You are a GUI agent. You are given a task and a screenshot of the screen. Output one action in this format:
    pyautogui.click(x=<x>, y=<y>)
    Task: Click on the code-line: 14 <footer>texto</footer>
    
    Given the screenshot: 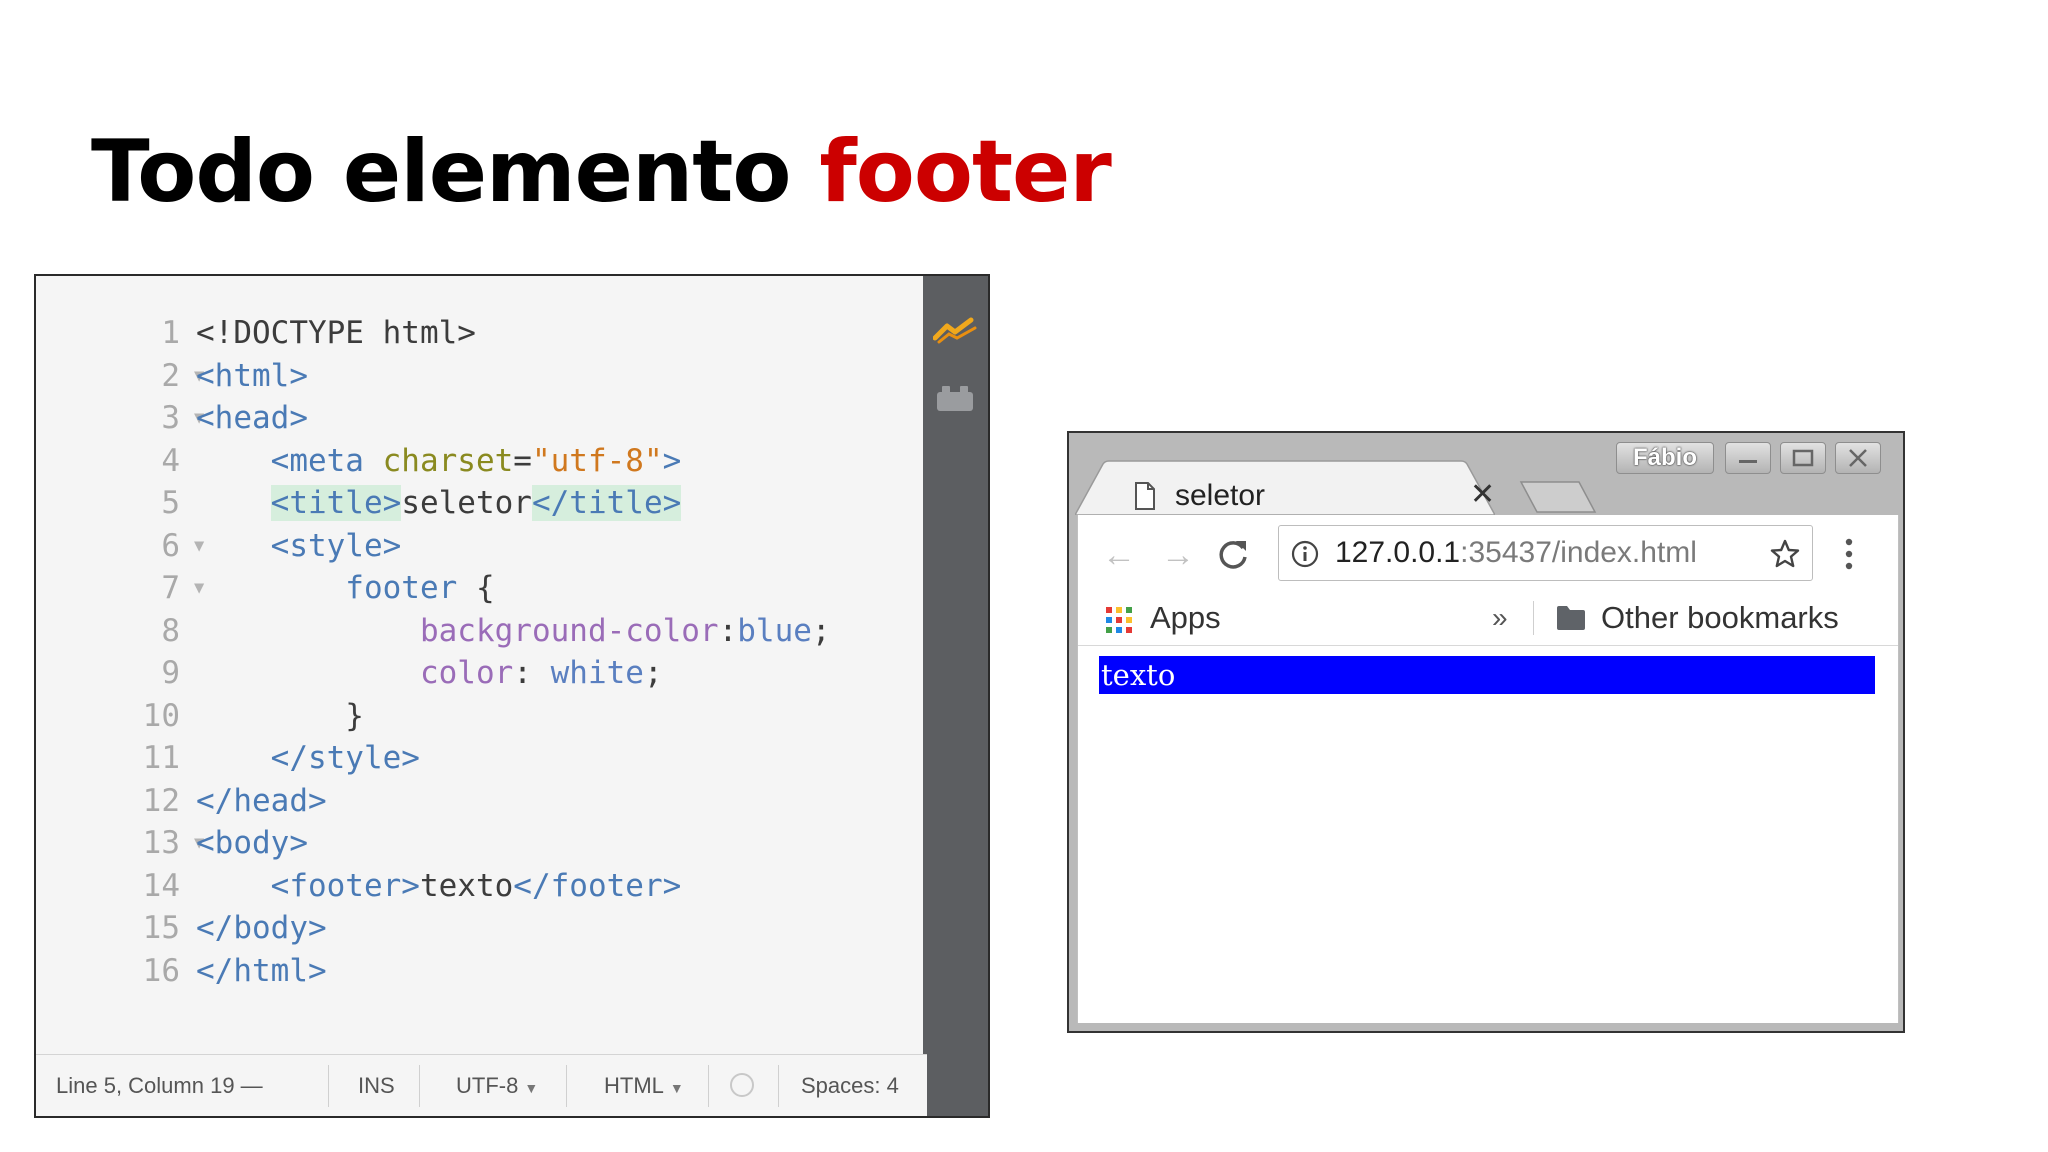 What is the action you would take?
    pyautogui.click(x=481, y=886)
    